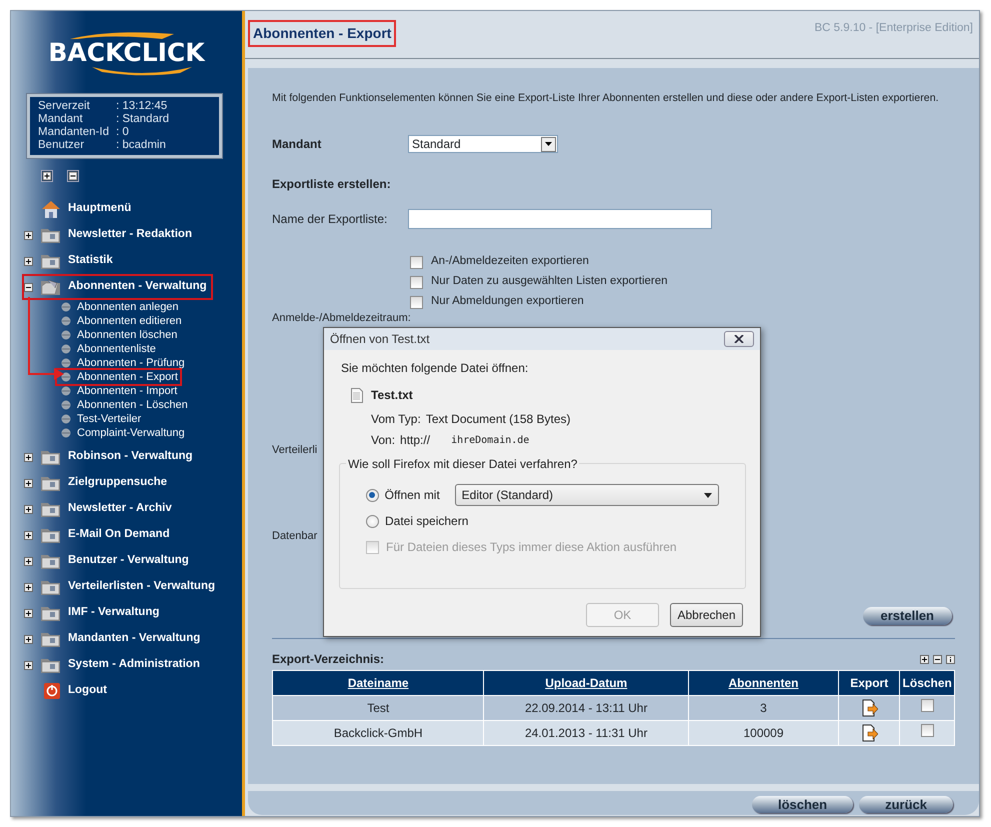  I want to click on menu-item: Zielgruppensuche, so click(118, 483).